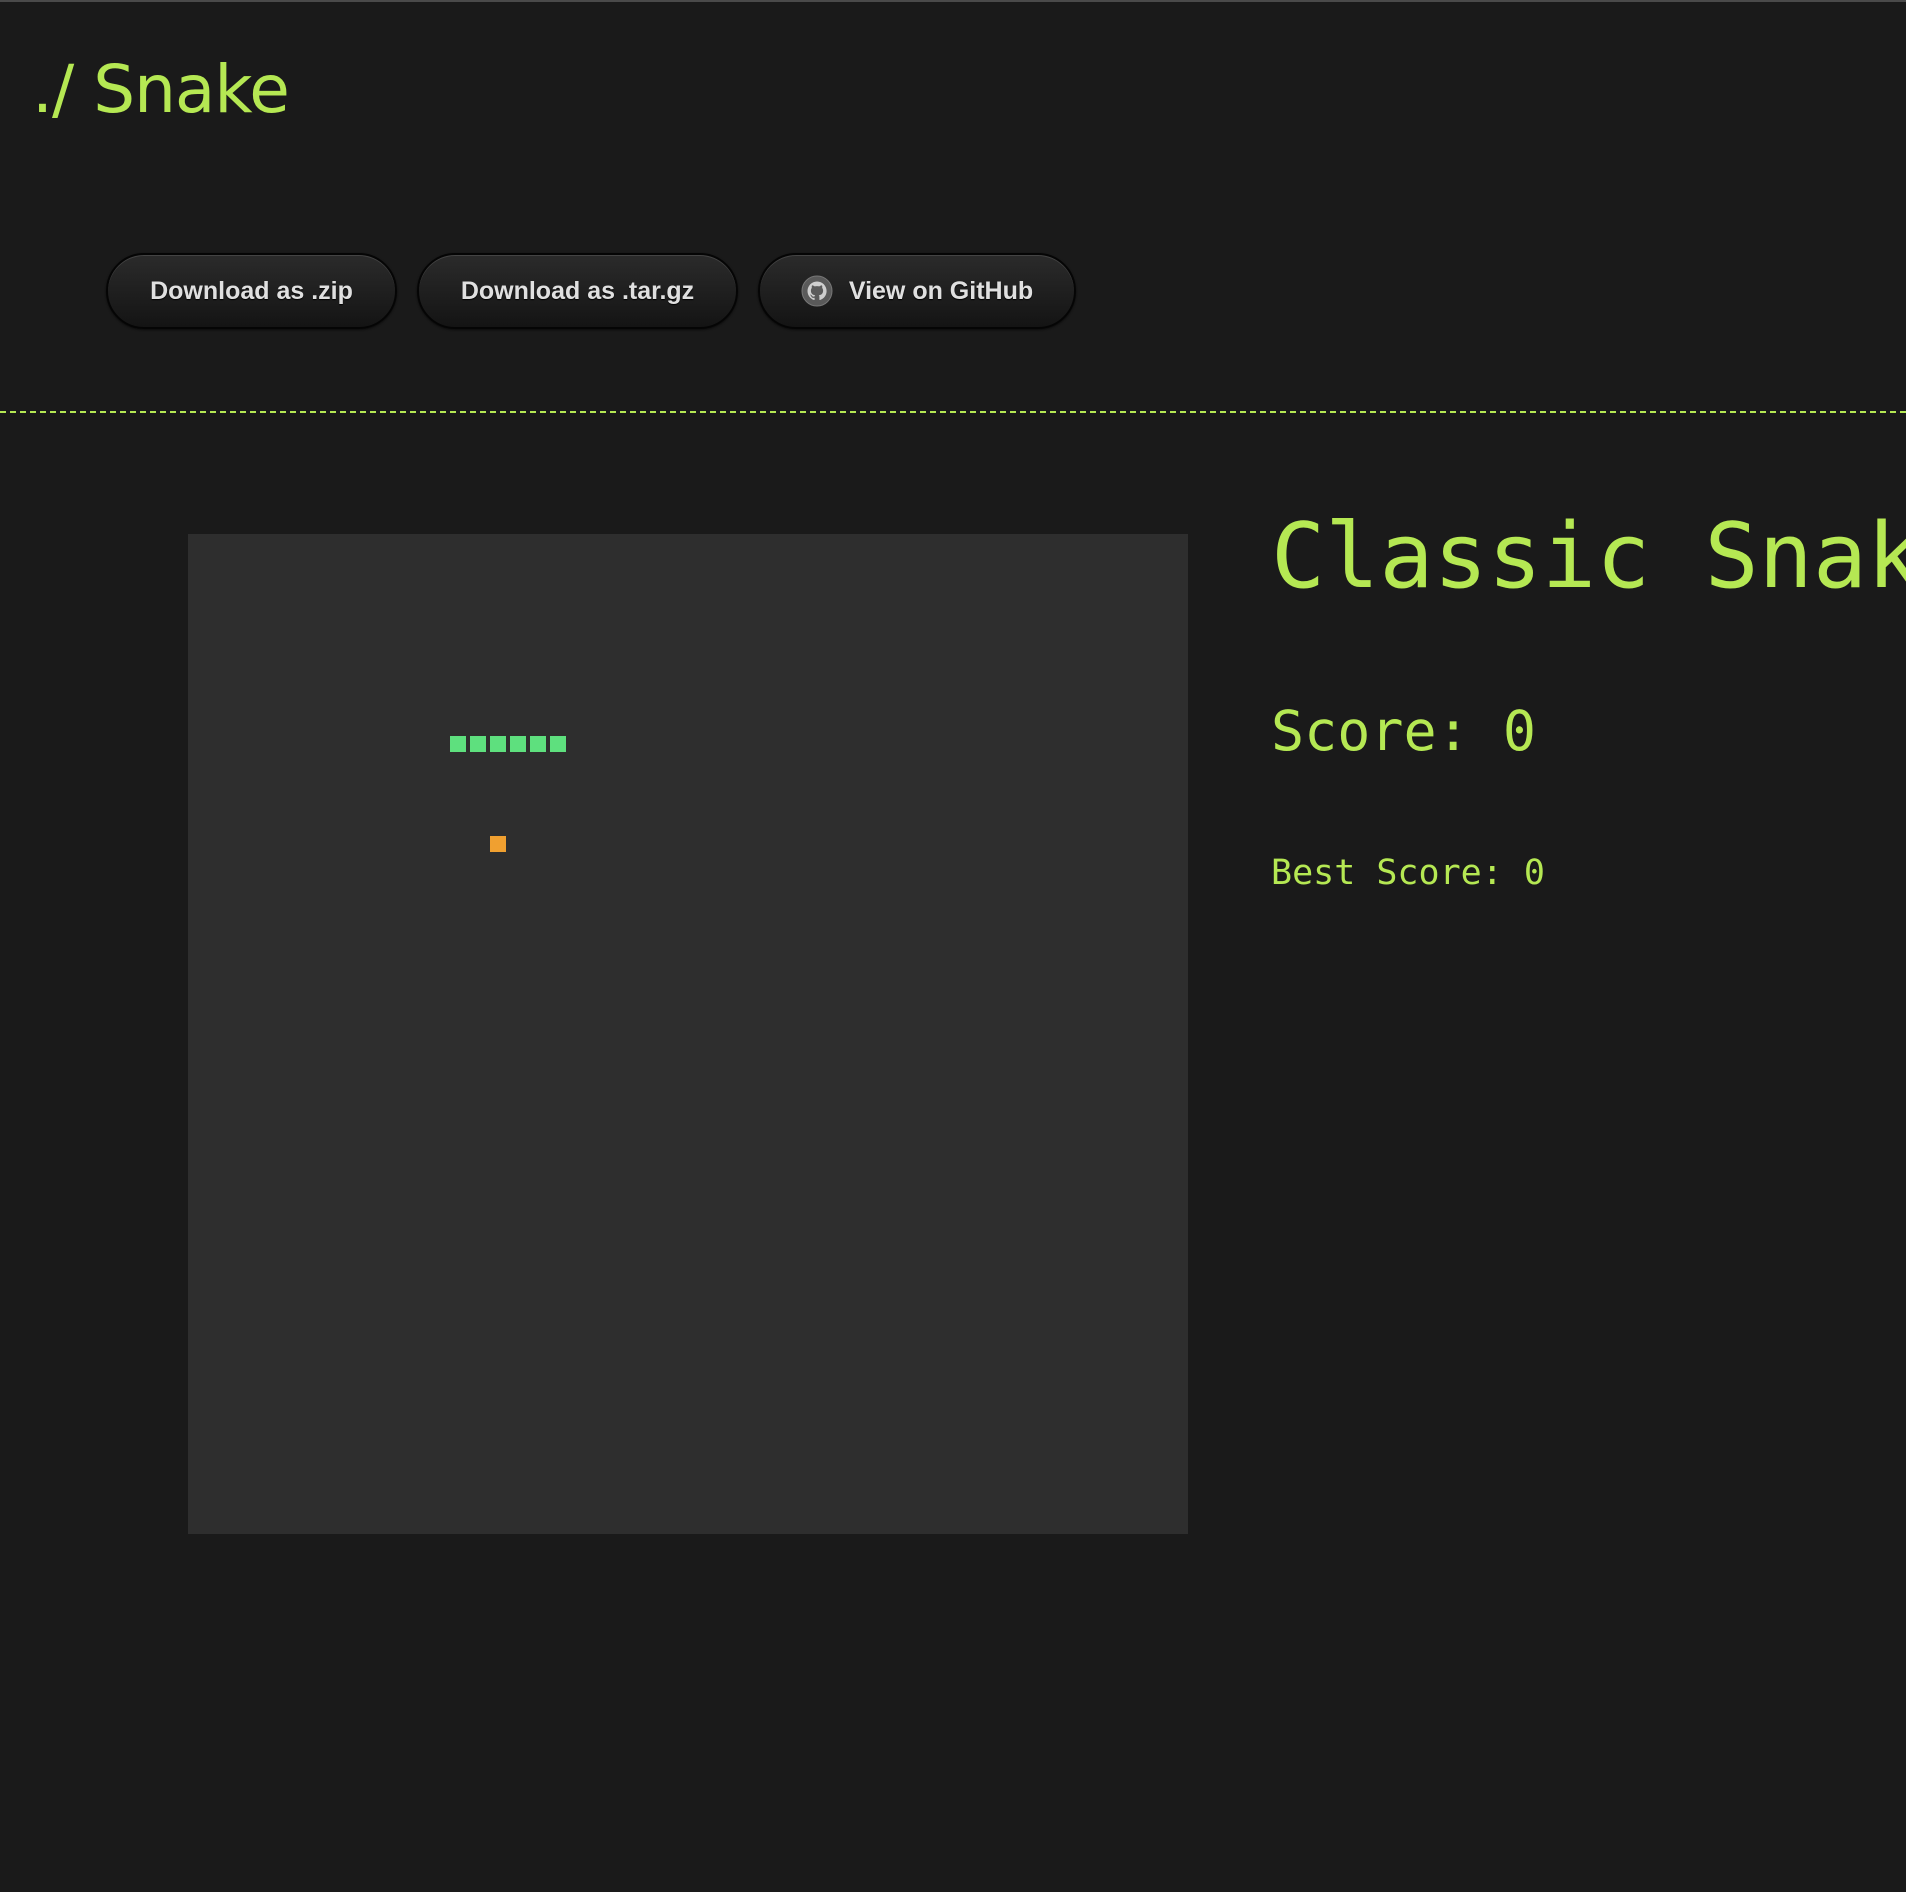  Describe the element at coordinates (1534, 873) in the screenshot. I see `best-score-value: 0` at that location.